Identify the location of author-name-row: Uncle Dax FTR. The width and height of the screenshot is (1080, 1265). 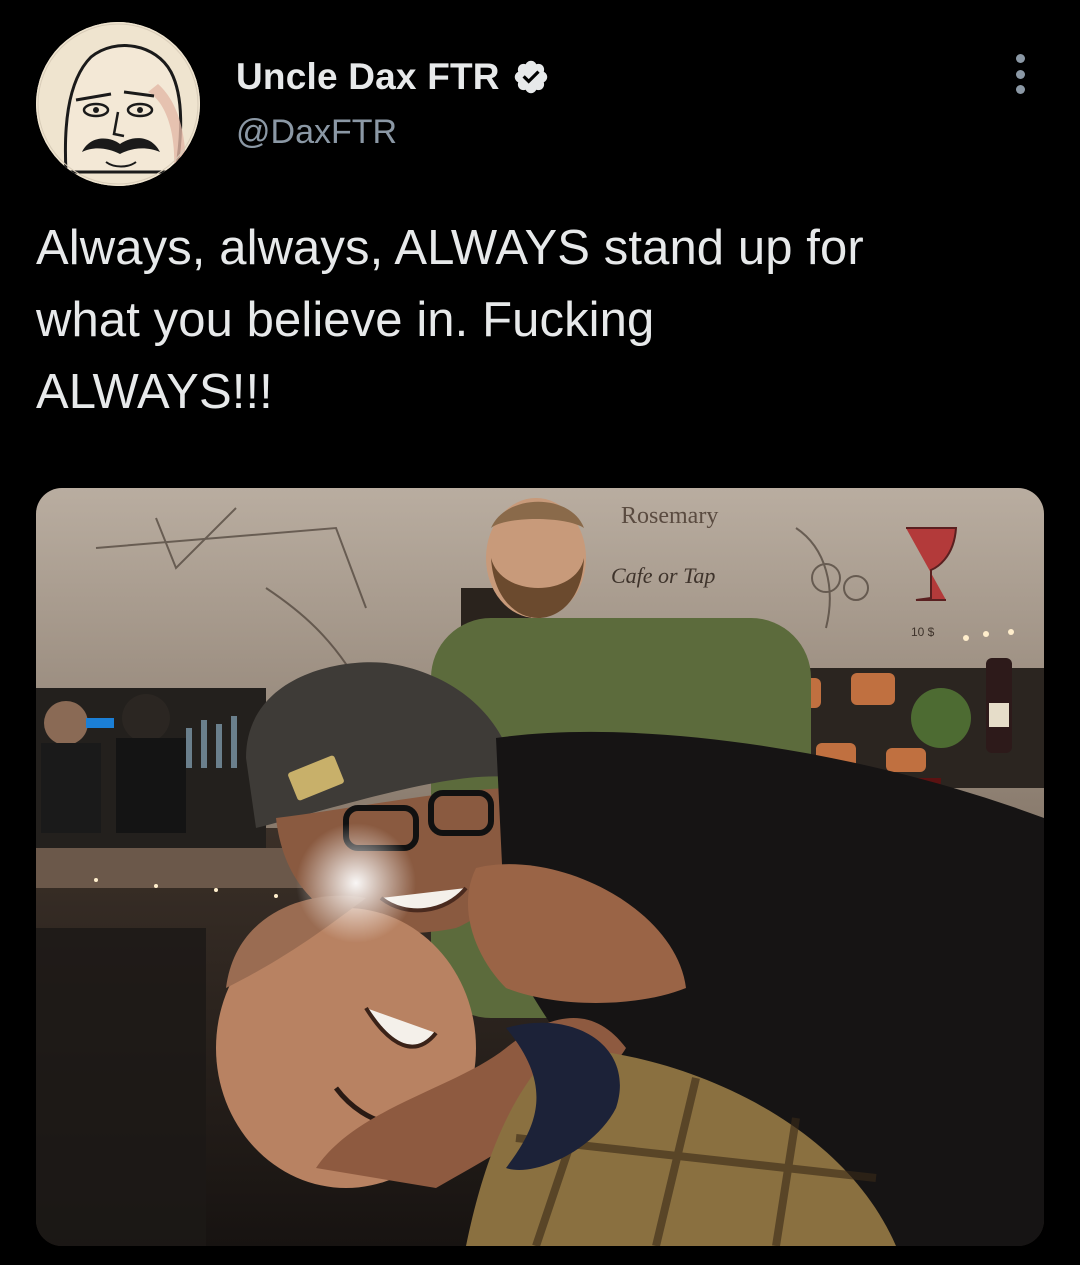
(393, 77).